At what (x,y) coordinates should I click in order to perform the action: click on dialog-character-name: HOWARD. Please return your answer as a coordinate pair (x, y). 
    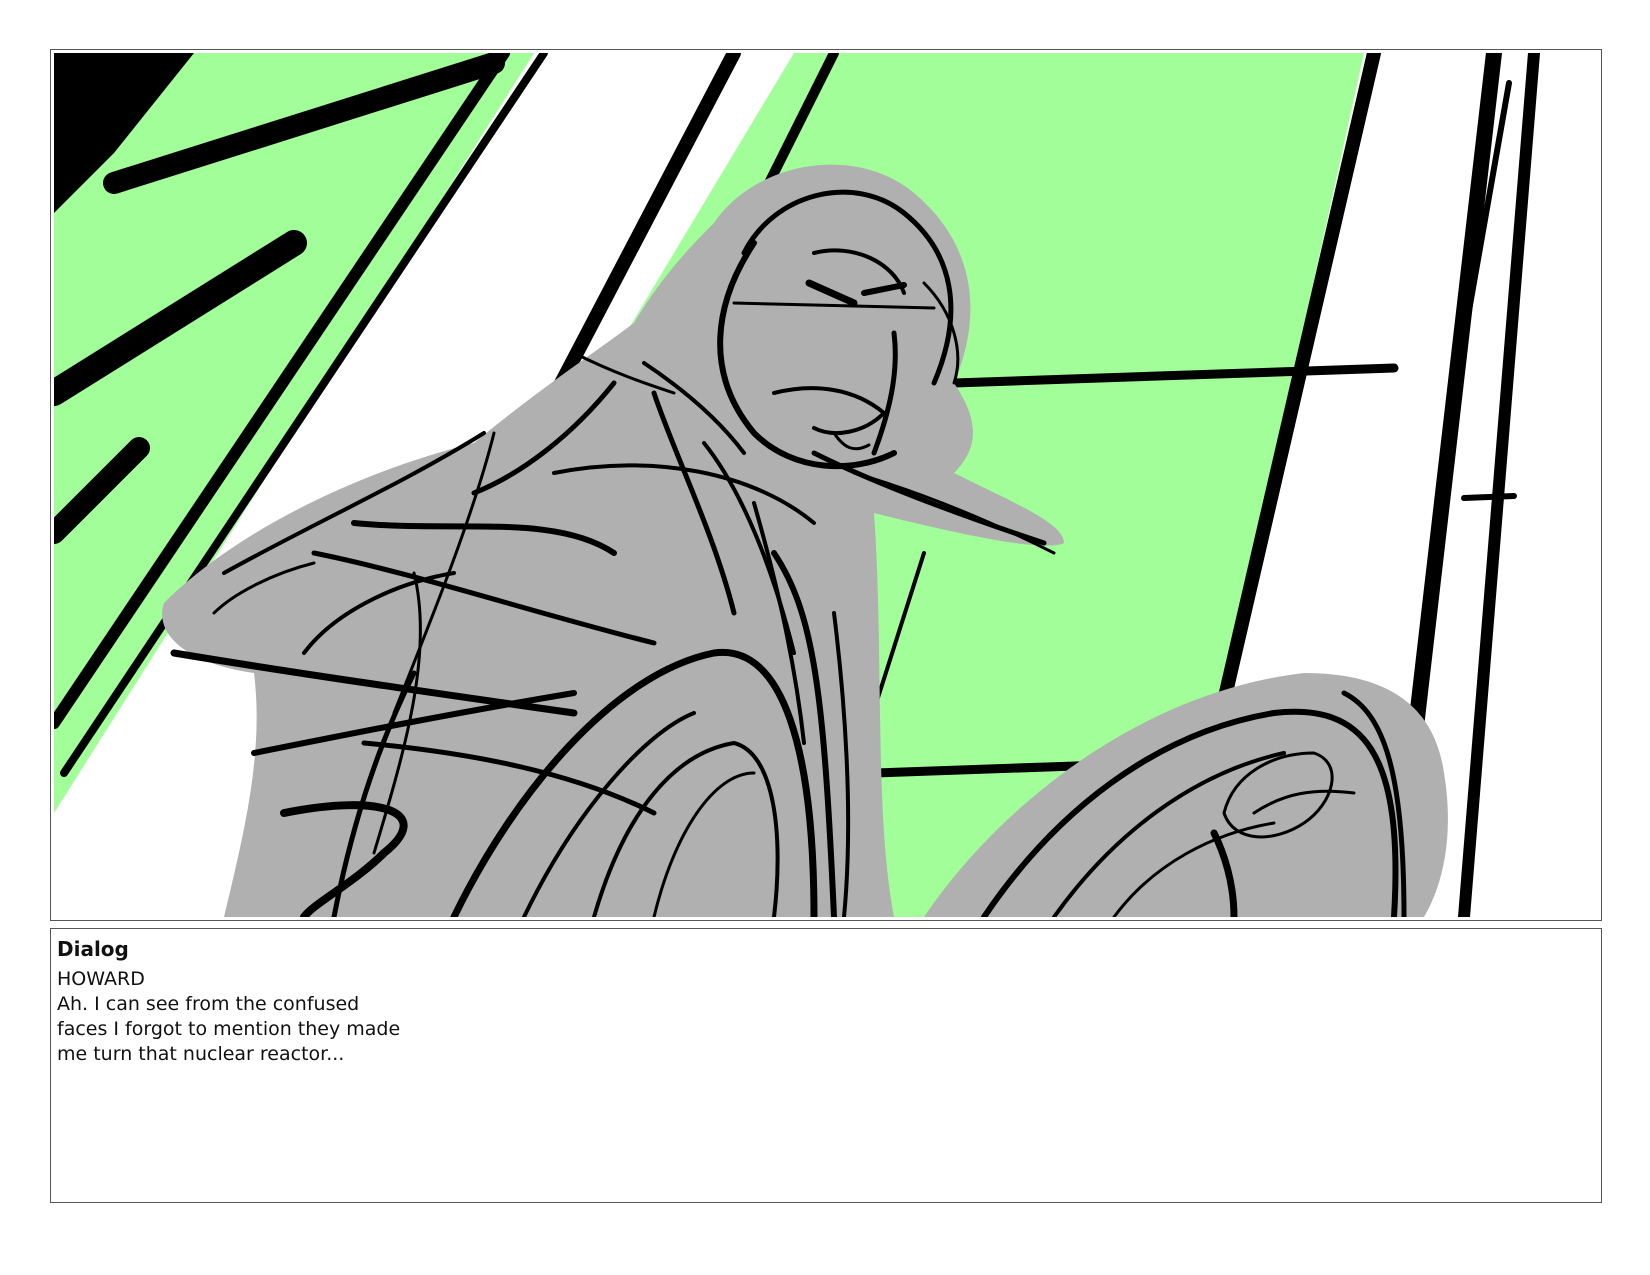
    Looking at the image, I should click on (101, 979).